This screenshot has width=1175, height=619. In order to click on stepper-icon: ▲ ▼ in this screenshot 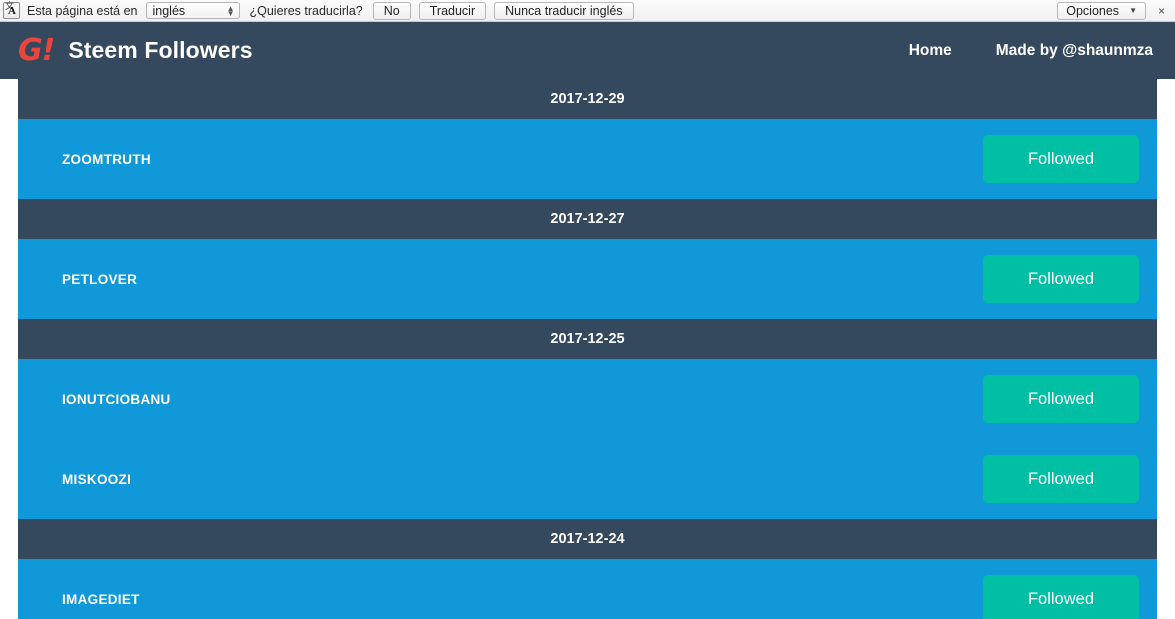, I will do `click(230, 10)`.